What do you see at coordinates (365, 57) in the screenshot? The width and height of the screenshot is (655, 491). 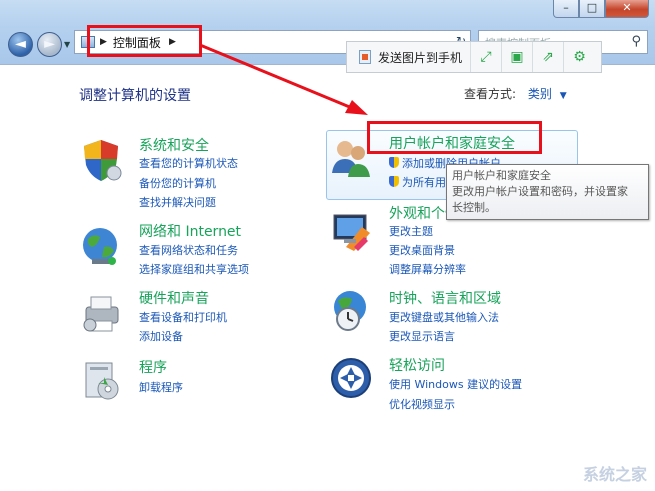 I see `phone-image-icon` at bounding box center [365, 57].